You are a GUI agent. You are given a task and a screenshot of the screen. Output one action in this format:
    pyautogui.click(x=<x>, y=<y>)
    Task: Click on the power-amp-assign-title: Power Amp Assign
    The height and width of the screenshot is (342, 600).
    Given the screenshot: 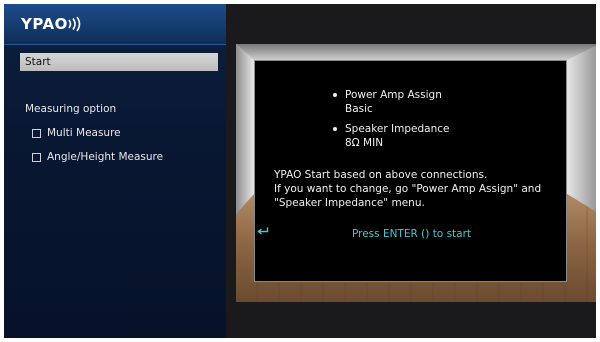 What is the action you would take?
    pyautogui.click(x=393, y=95)
    